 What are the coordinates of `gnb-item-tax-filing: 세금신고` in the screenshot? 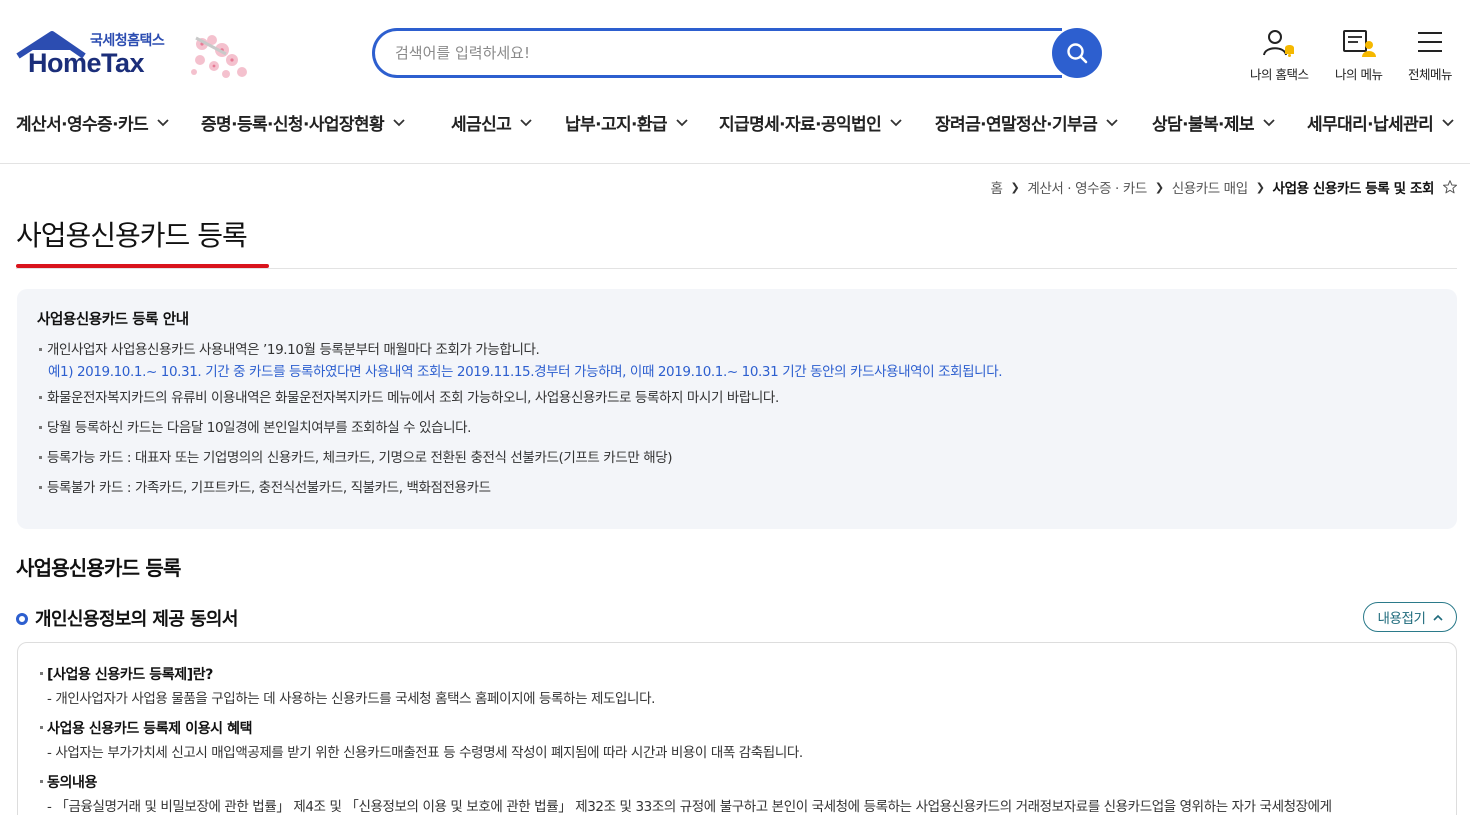 It's located at (491, 122).